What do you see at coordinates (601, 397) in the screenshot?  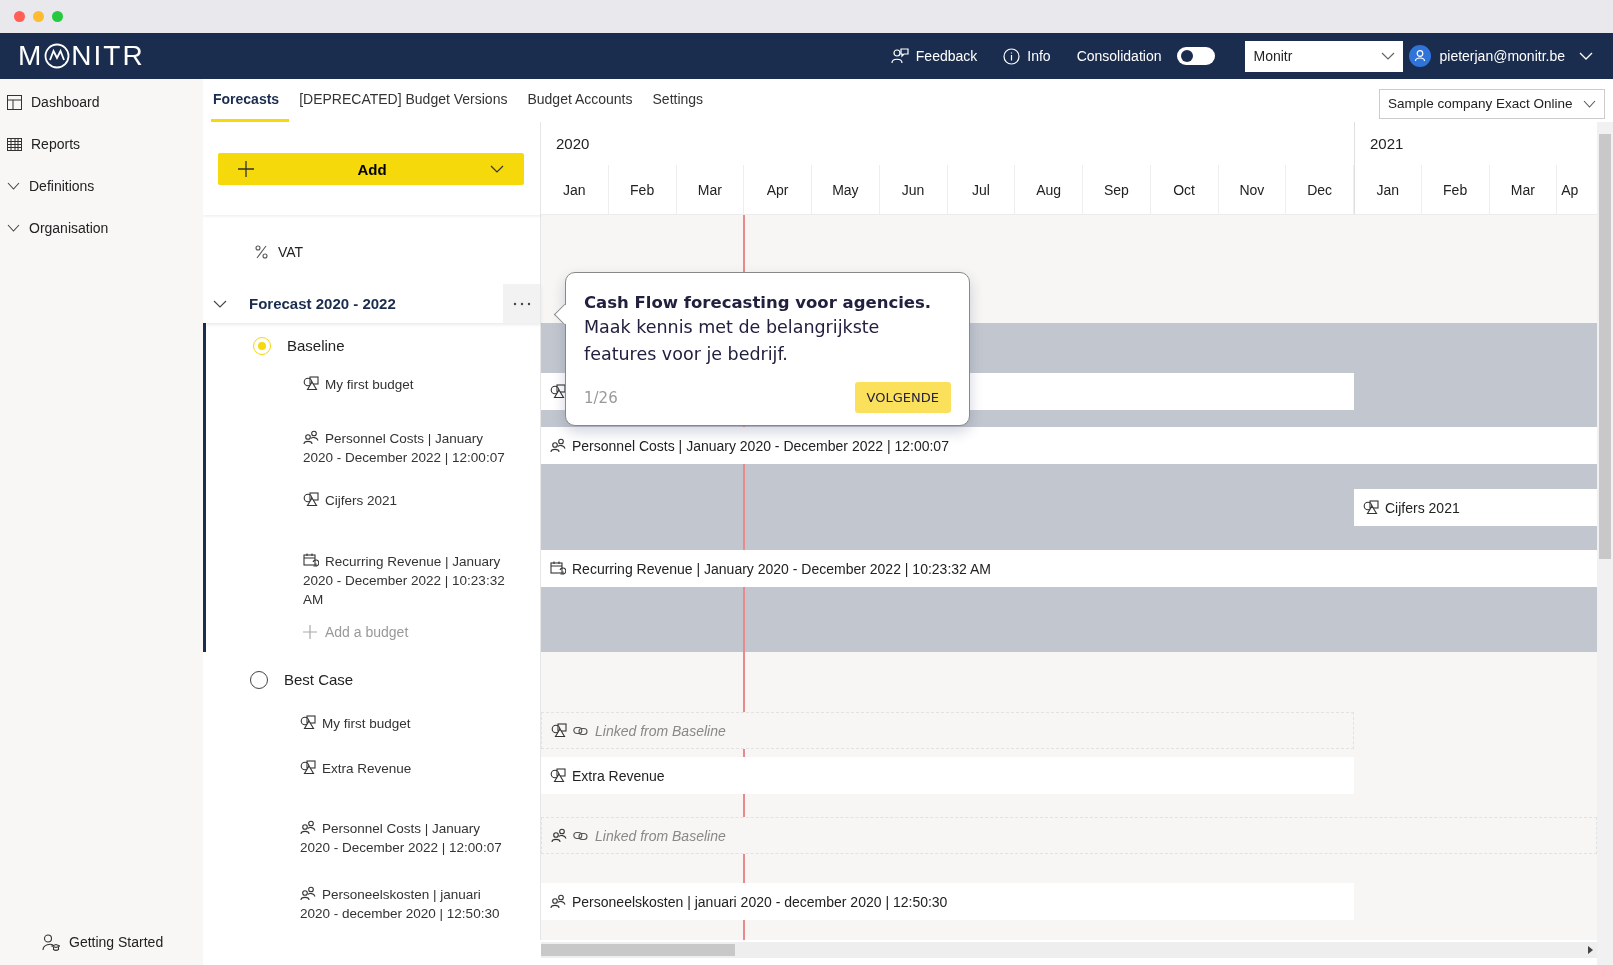 I see `step-counter: 1/26` at bounding box center [601, 397].